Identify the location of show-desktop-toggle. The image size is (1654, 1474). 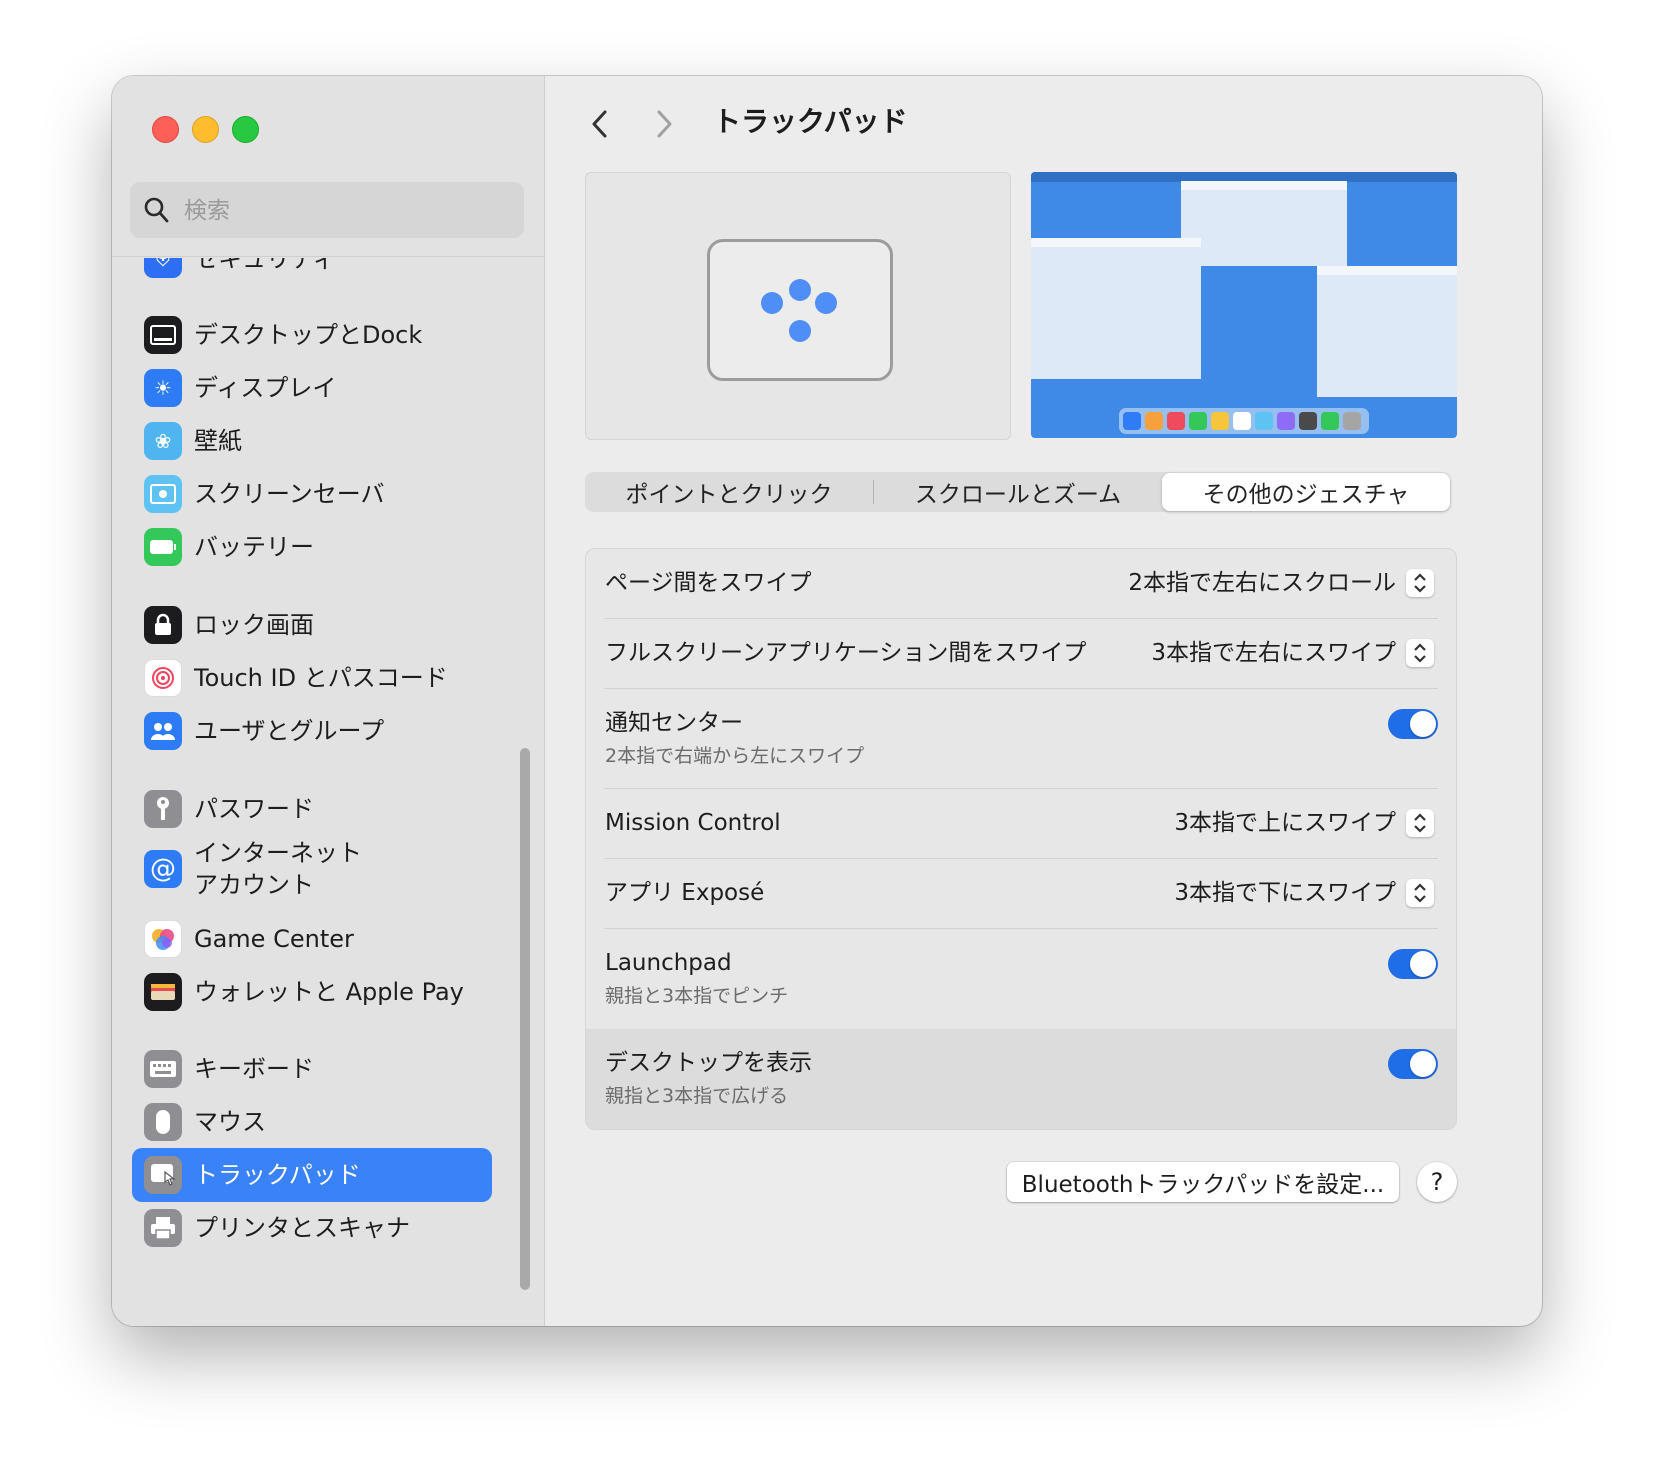
(1413, 1064).